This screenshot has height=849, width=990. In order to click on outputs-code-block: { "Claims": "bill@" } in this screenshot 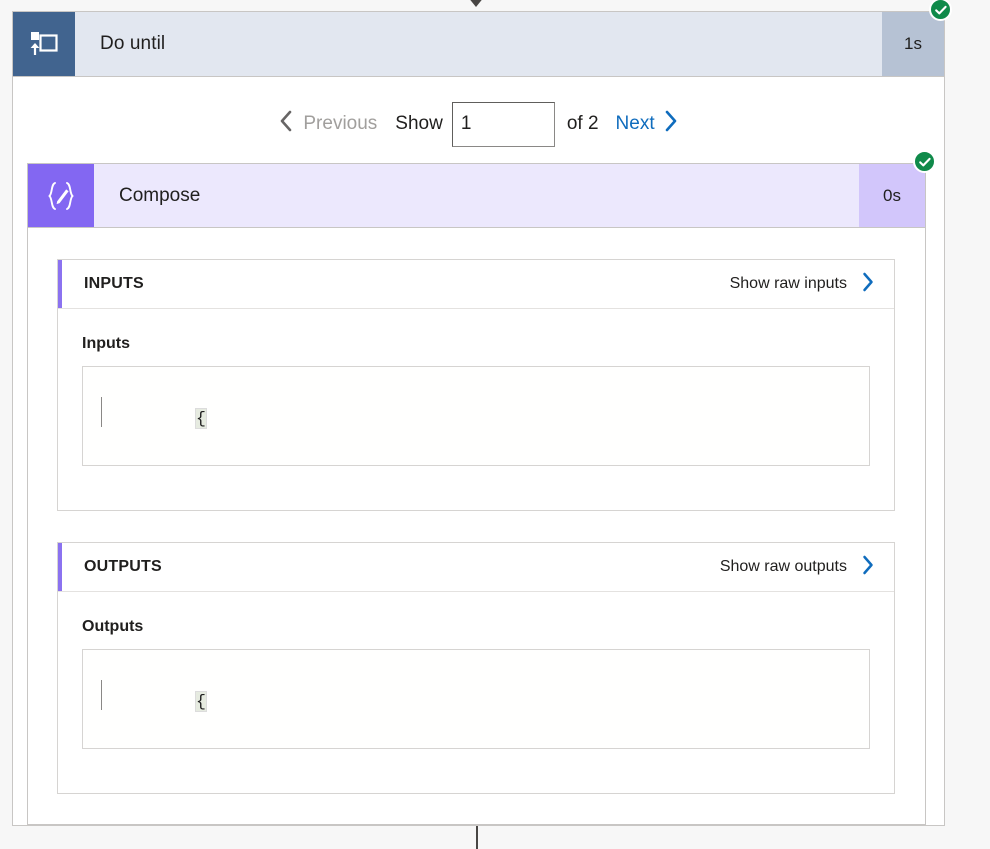, I will do `click(476, 699)`.